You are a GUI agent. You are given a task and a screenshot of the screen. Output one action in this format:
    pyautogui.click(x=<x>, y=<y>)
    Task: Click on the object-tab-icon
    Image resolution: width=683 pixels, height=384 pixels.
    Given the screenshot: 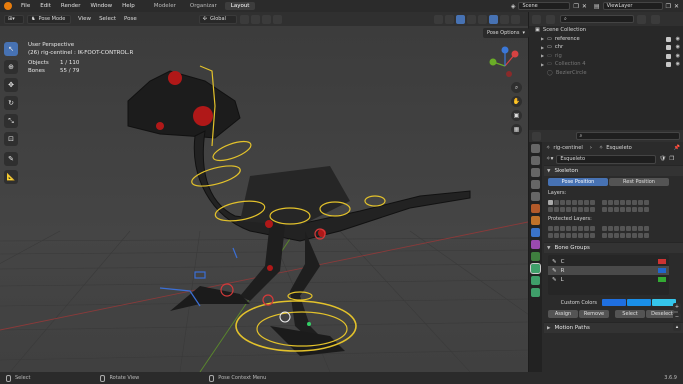 What is the action you would take?
    pyautogui.click(x=535, y=220)
    